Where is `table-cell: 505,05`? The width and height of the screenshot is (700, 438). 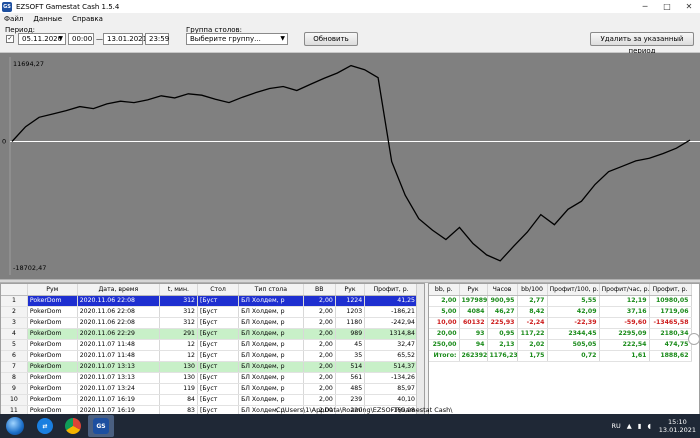 table-cell: 505,05 is located at coordinates (573, 345).